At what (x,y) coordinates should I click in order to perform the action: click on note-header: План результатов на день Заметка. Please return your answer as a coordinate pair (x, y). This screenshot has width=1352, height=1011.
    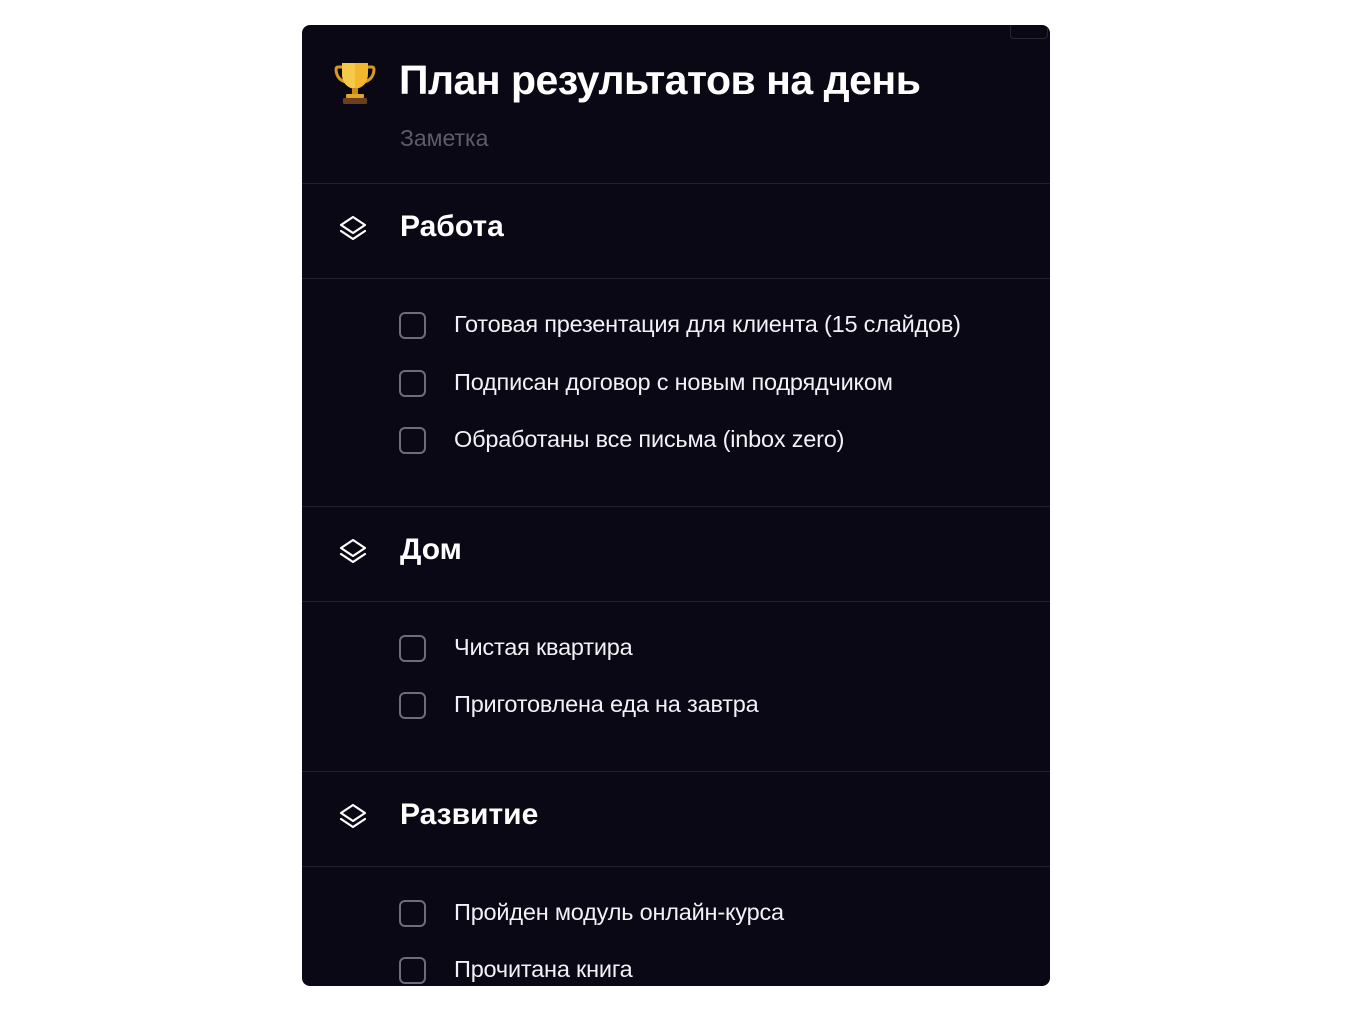
    Looking at the image, I should click on (676, 104).